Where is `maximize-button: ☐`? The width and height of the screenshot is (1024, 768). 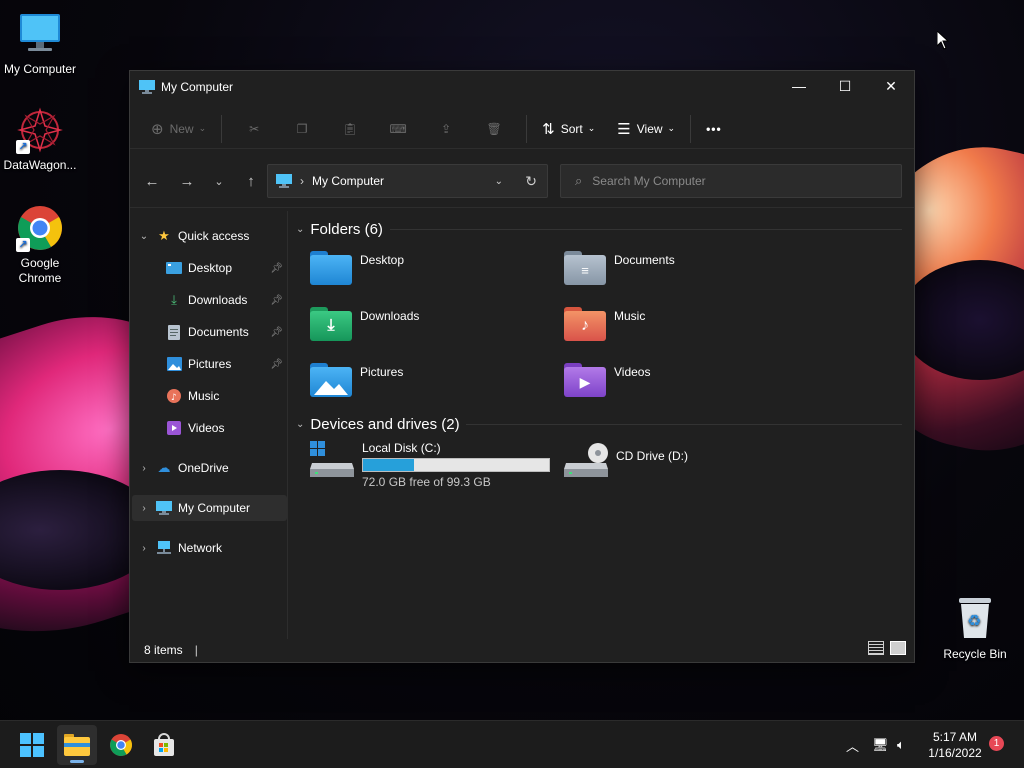
maximize-button: ☐ is located at coordinates (845, 86).